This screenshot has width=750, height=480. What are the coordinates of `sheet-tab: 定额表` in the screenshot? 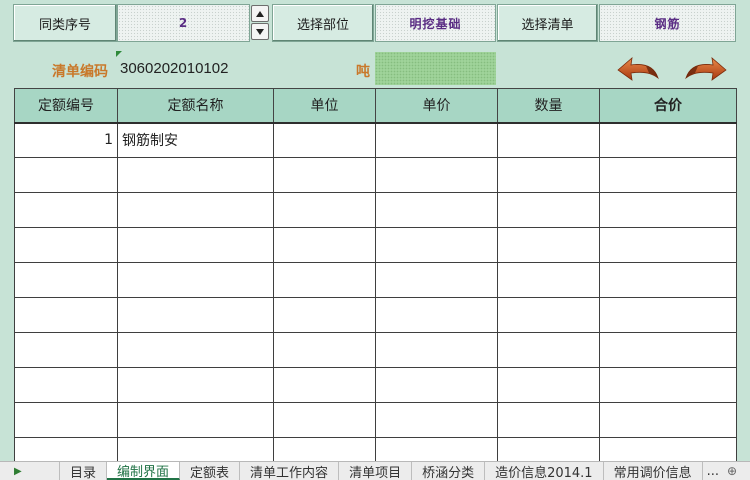 It's located at (210, 471).